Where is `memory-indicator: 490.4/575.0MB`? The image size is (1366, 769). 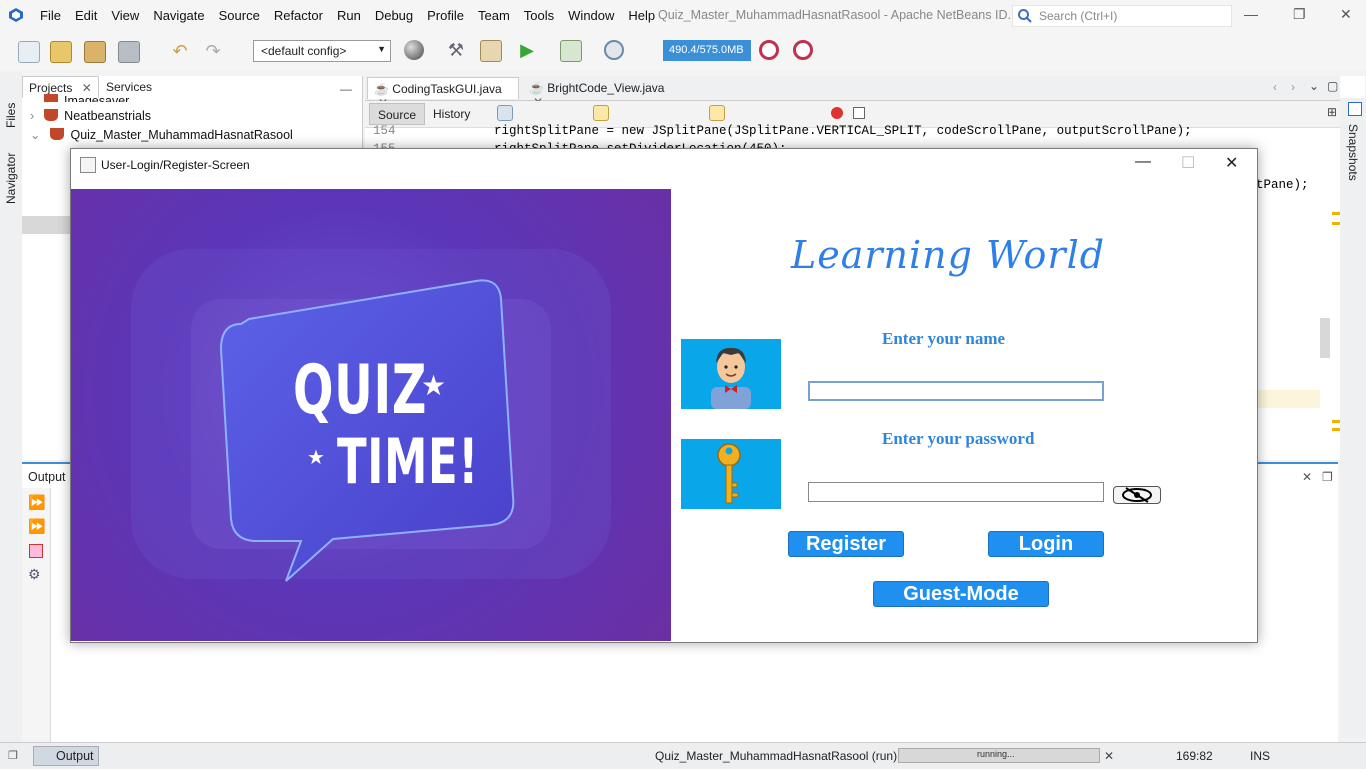
memory-indicator: 490.4/575.0MB is located at coordinates (707, 50).